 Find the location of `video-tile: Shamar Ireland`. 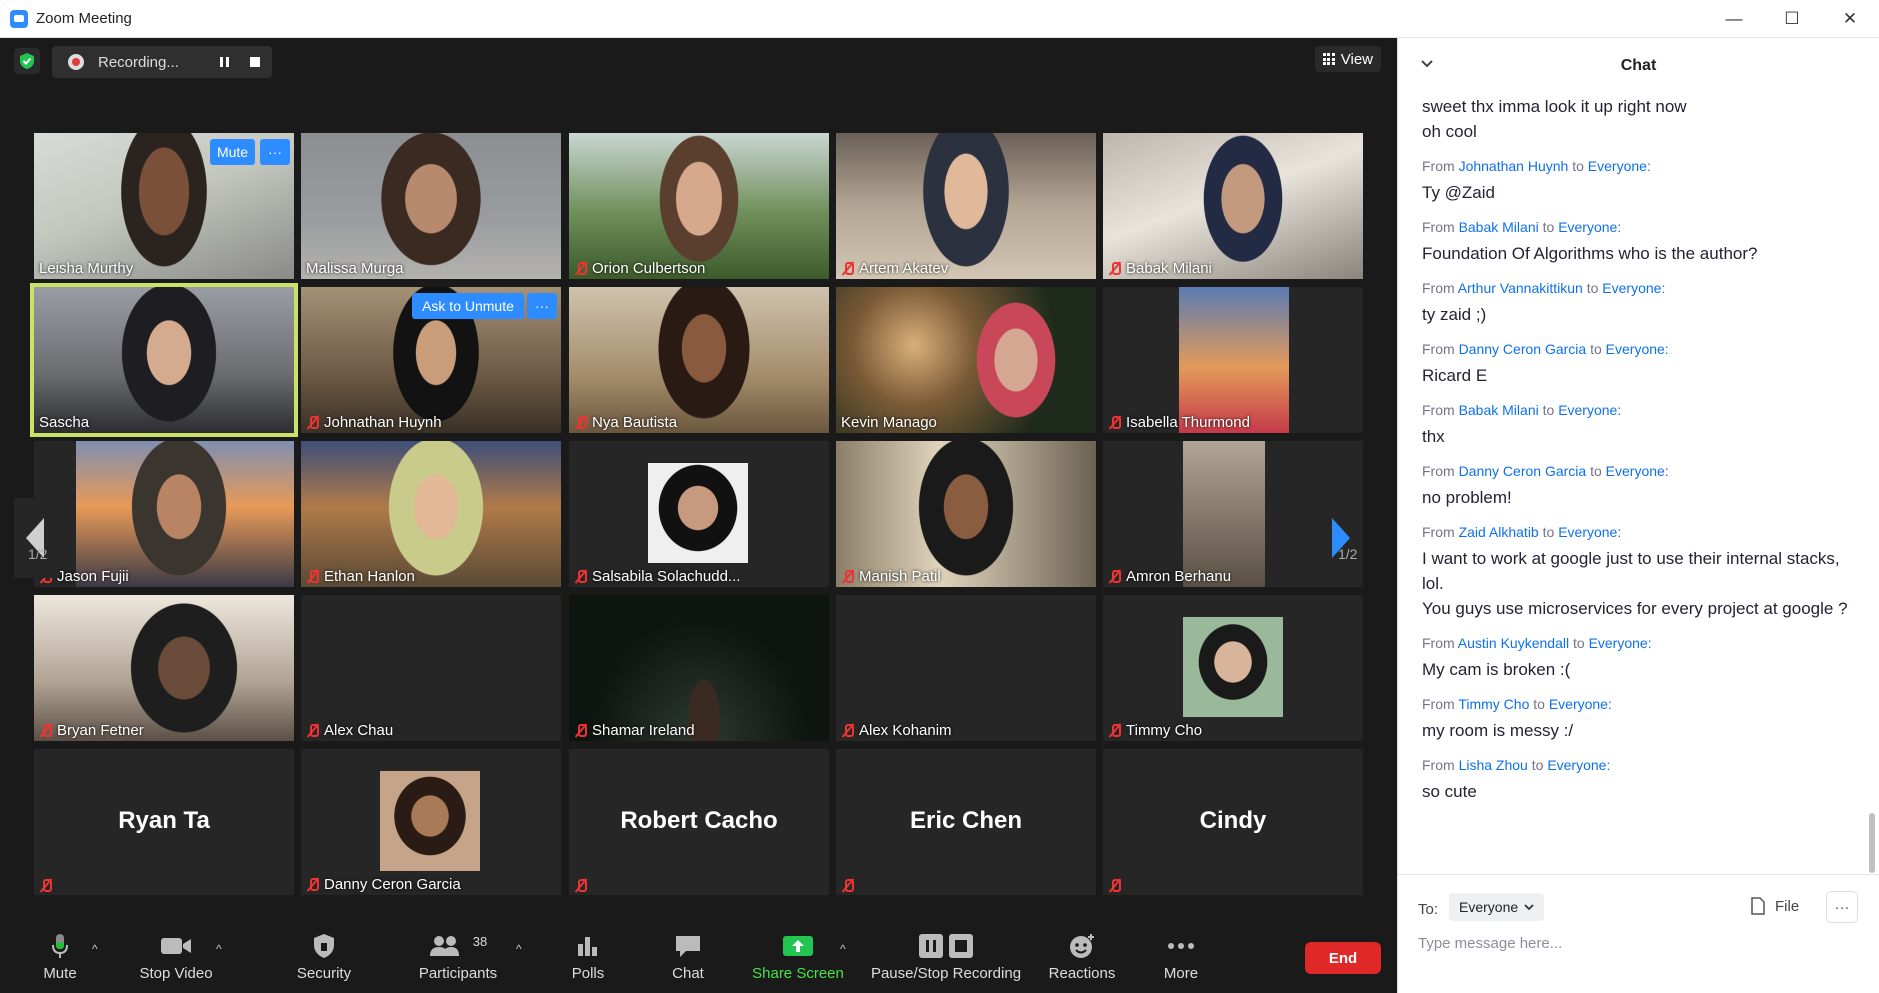

video-tile: Shamar Ireland is located at coordinates (699, 668).